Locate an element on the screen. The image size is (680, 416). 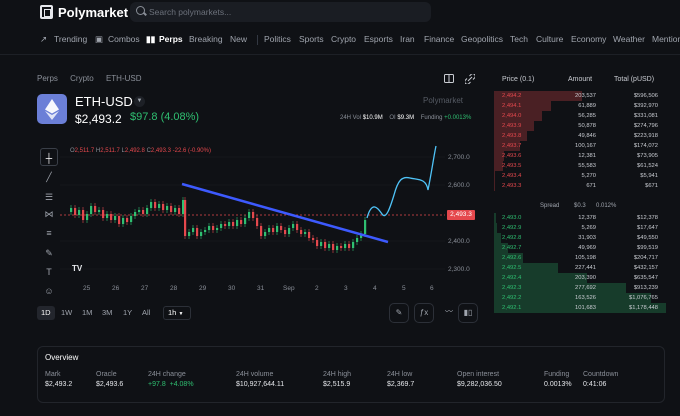
nav-geopolitics: Geopolitics is located at coordinates (482, 39).